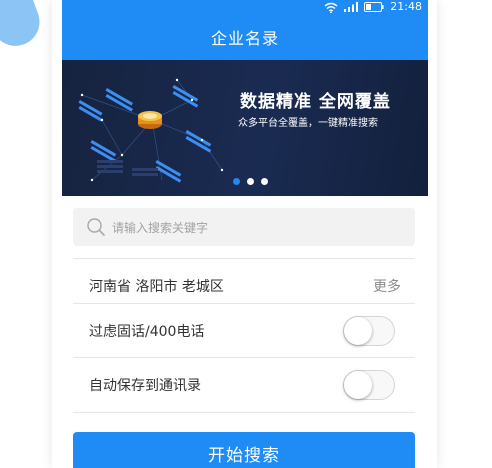 This screenshot has height=468, width=492. I want to click on network-illustration, so click(151, 130).